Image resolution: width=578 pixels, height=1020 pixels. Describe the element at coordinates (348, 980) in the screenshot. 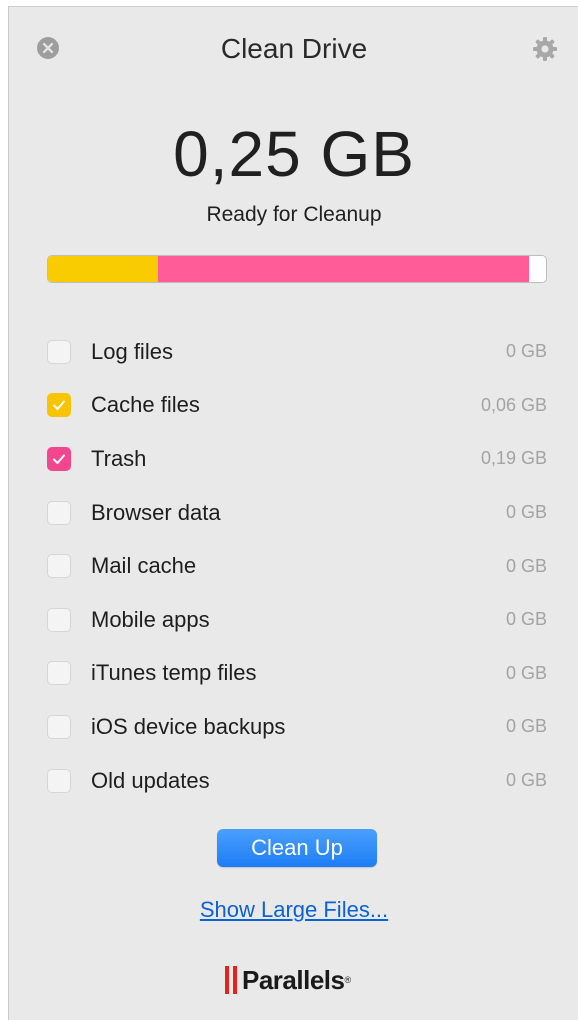

I see `brand-registered-mark: ®` at that location.